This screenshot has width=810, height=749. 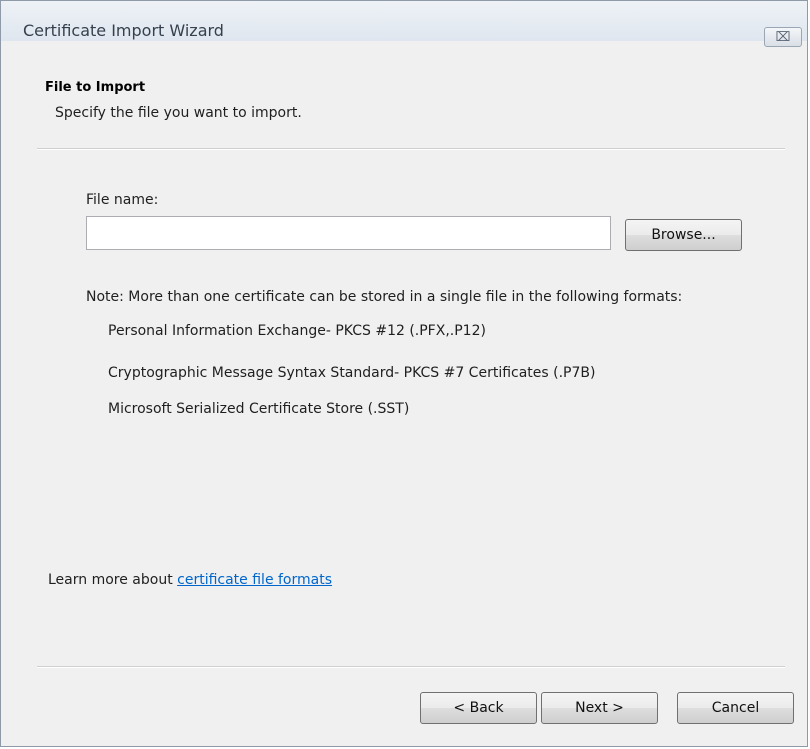 What do you see at coordinates (404, 24) in the screenshot?
I see `title-bar: Certificate Import Wizard ⌧` at bounding box center [404, 24].